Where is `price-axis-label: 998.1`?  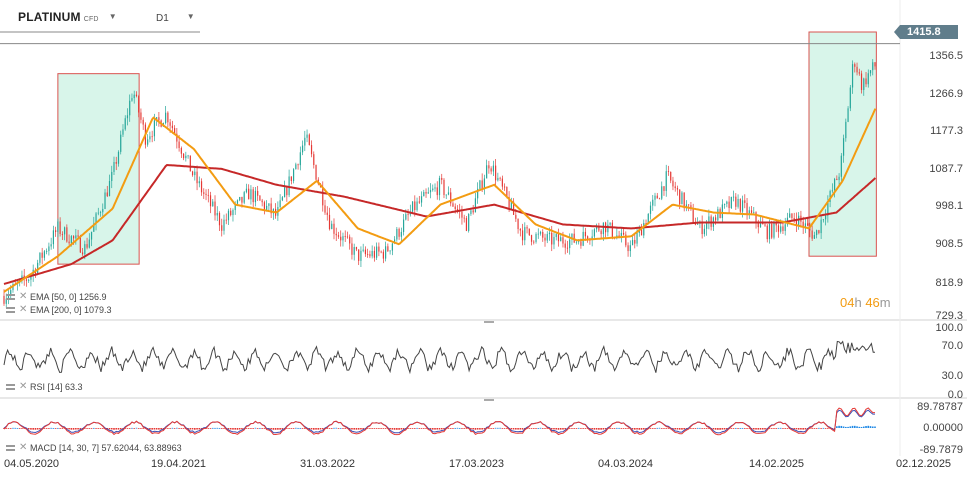
price-axis-label: 998.1 is located at coordinates (949, 206).